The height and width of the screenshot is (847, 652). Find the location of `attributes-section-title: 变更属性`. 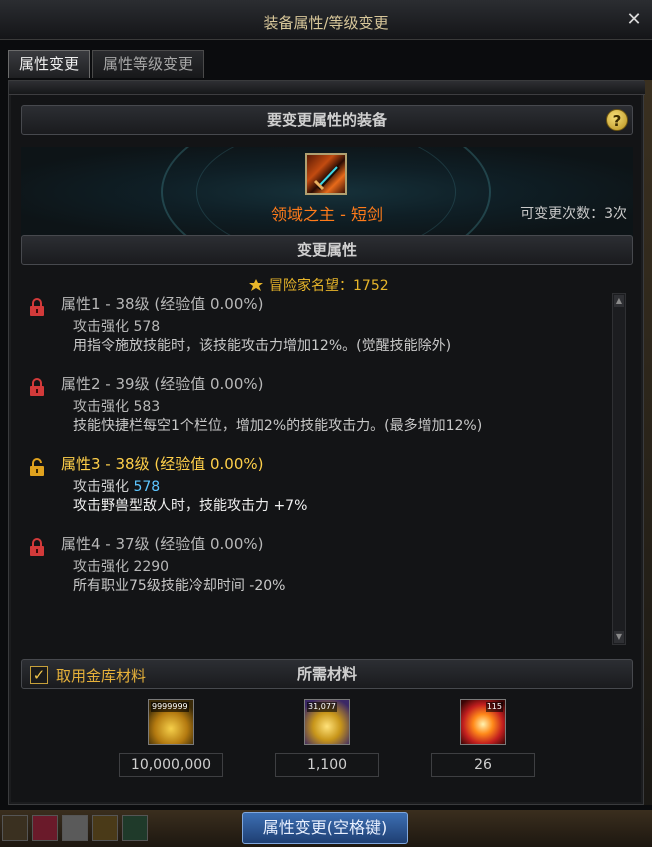

attributes-section-title: 变更属性 is located at coordinates (326, 250).